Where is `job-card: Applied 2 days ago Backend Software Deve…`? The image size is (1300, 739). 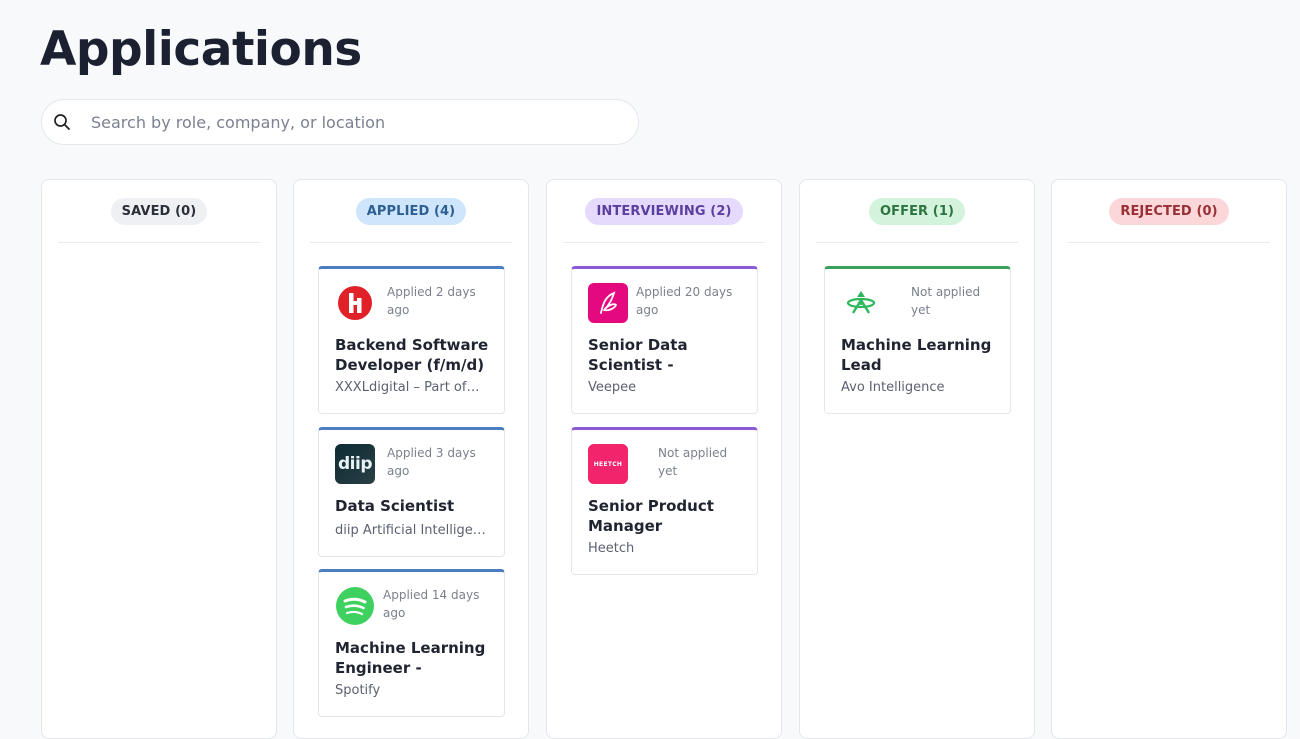 job-card: Applied 2 days ago Backend Software Deve… is located at coordinates (411, 340).